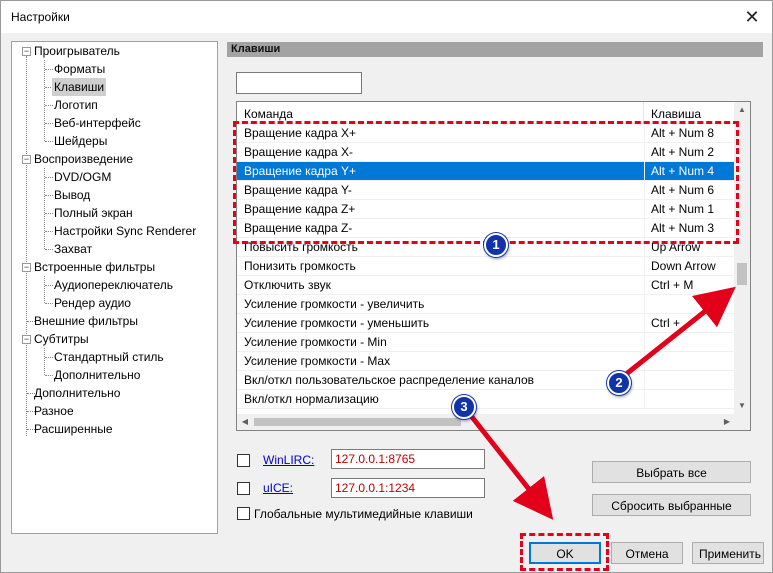  Describe the element at coordinates (73, 249) in the screenshot. I see `tree-item-capture: Захват` at that location.